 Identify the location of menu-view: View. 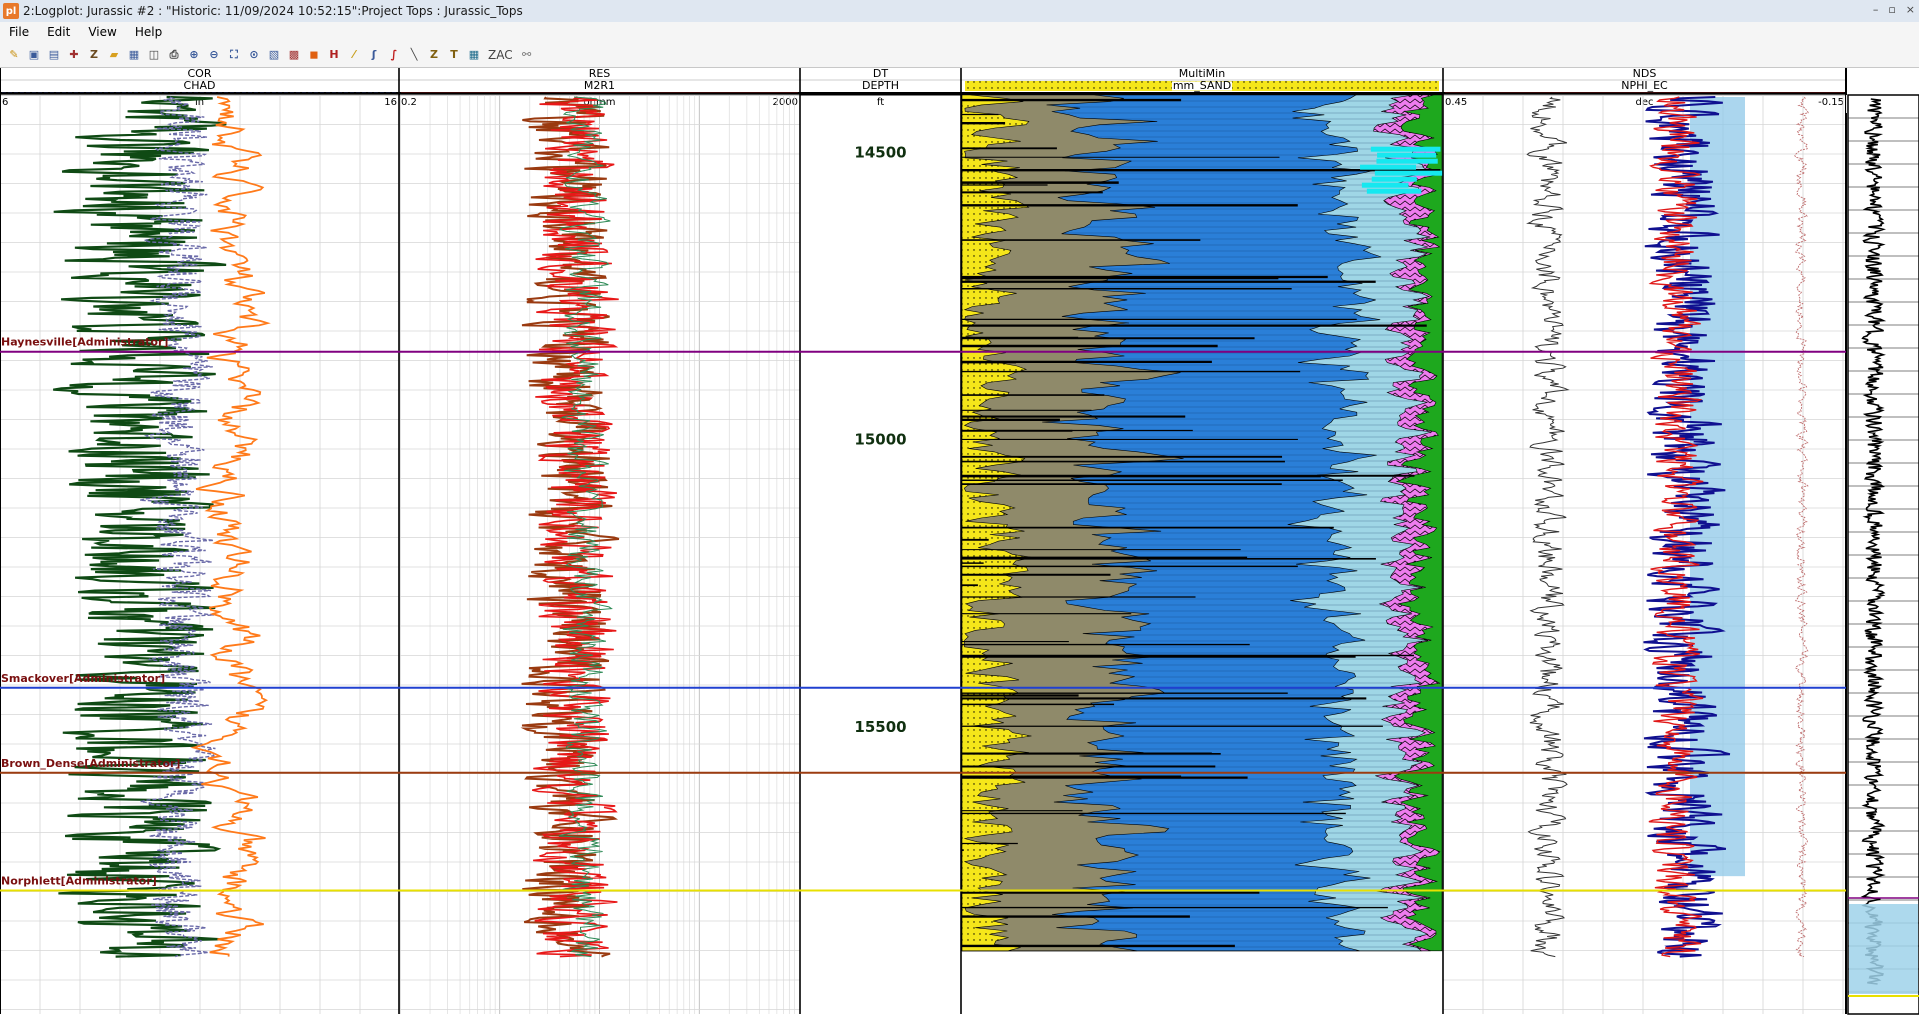
(102, 32).